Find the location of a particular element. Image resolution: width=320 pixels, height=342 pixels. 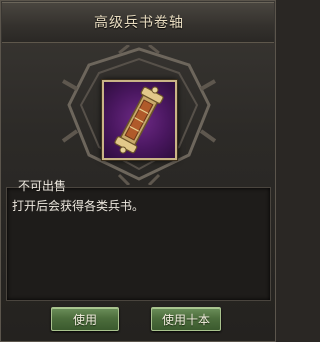

item-icon-slot is located at coordinates (139, 120).